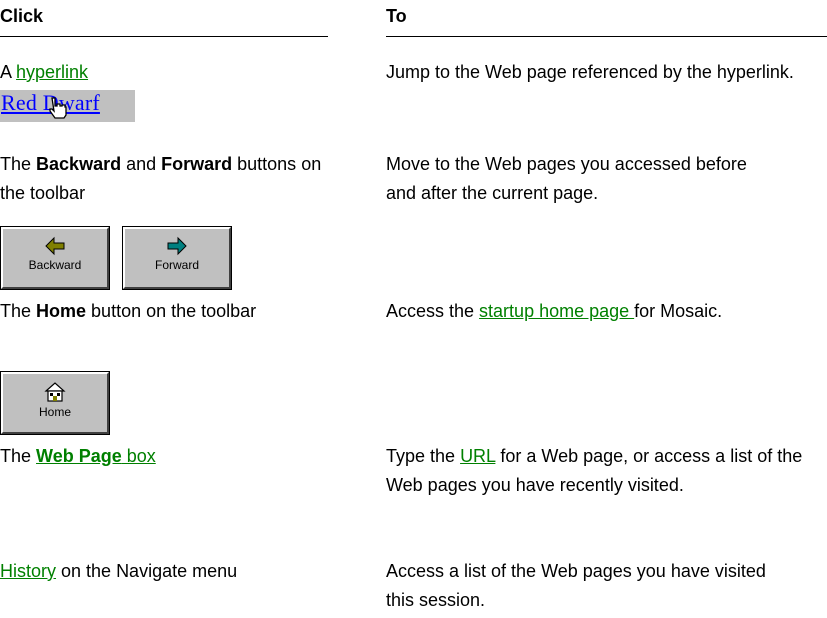 This screenshot has height=618, width=827. What do you see at coordinates (177, 246) in the screenshot?
I see `arrow-right-icon` at bounding box center [177, 246].